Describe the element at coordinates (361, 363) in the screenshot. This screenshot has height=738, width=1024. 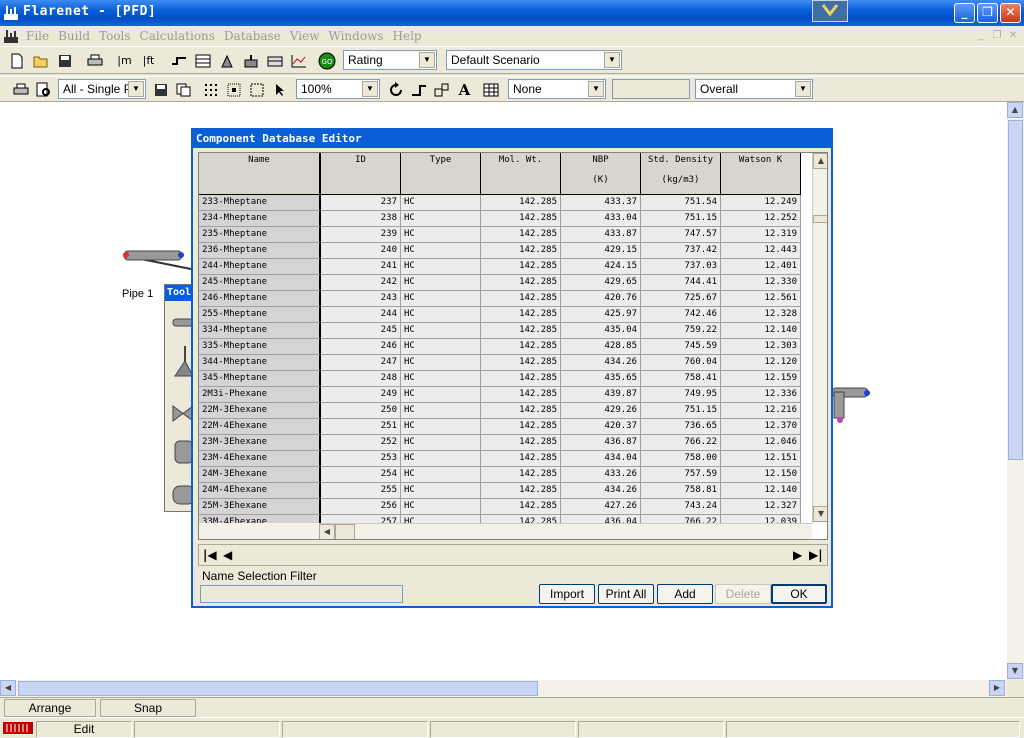
I see `table-cell: 247` at that location.